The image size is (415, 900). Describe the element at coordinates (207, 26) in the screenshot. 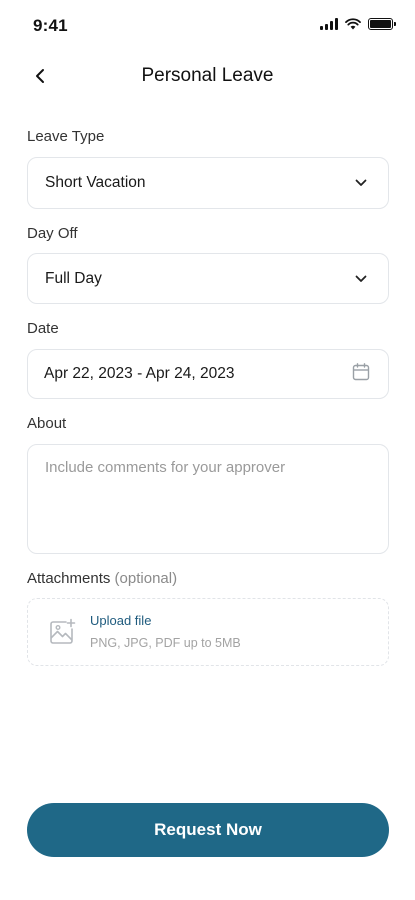

I see `status-bar: 9:41` at that location.